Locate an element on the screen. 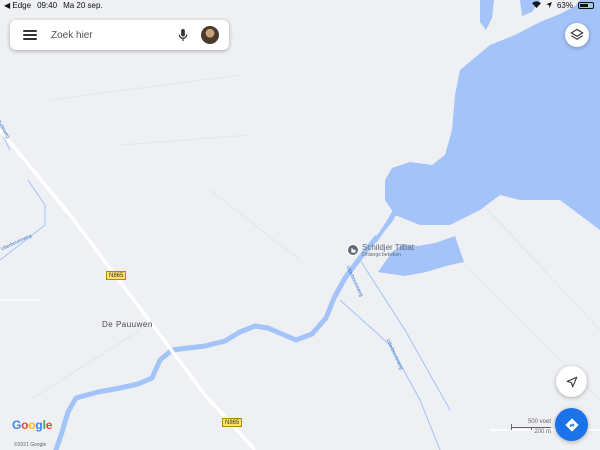  navigation-arrow-icon is located at coordinates (571, 381).